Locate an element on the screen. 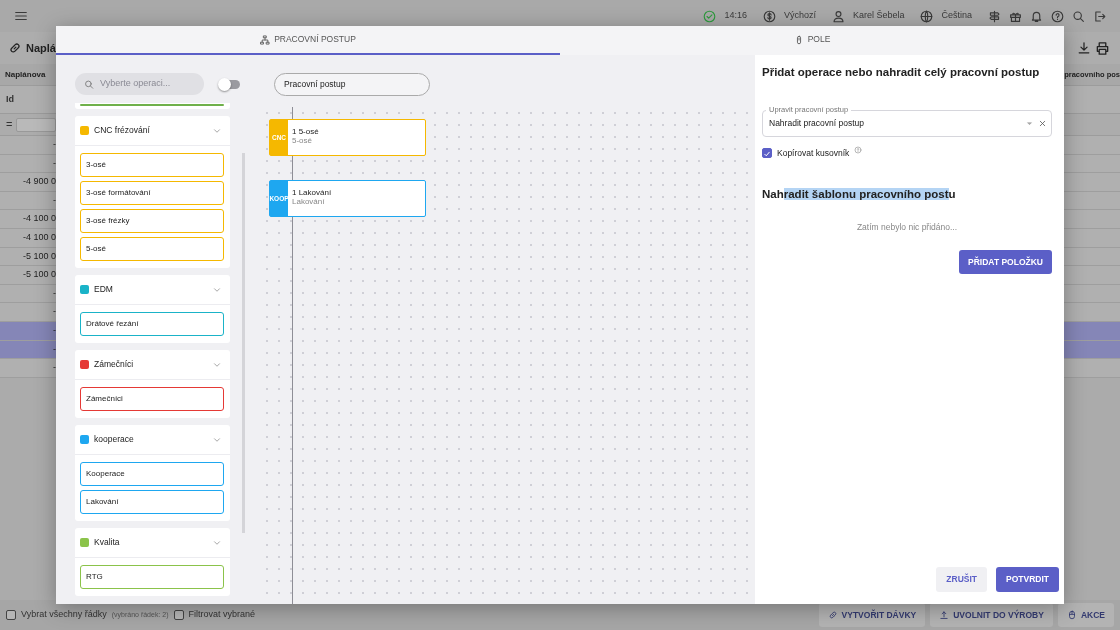  help-icon is located at coordinates (1057, 16).